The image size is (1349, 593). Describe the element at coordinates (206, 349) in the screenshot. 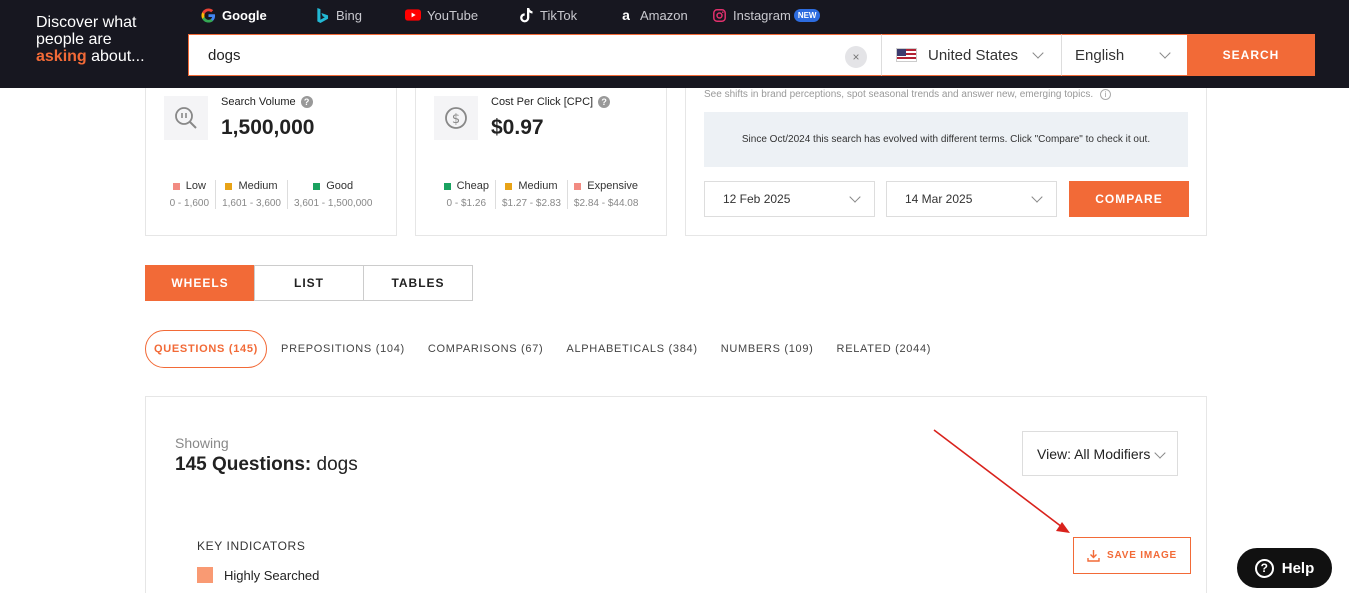

I see `tab-questions: QUESTIONS (145)` at that location.